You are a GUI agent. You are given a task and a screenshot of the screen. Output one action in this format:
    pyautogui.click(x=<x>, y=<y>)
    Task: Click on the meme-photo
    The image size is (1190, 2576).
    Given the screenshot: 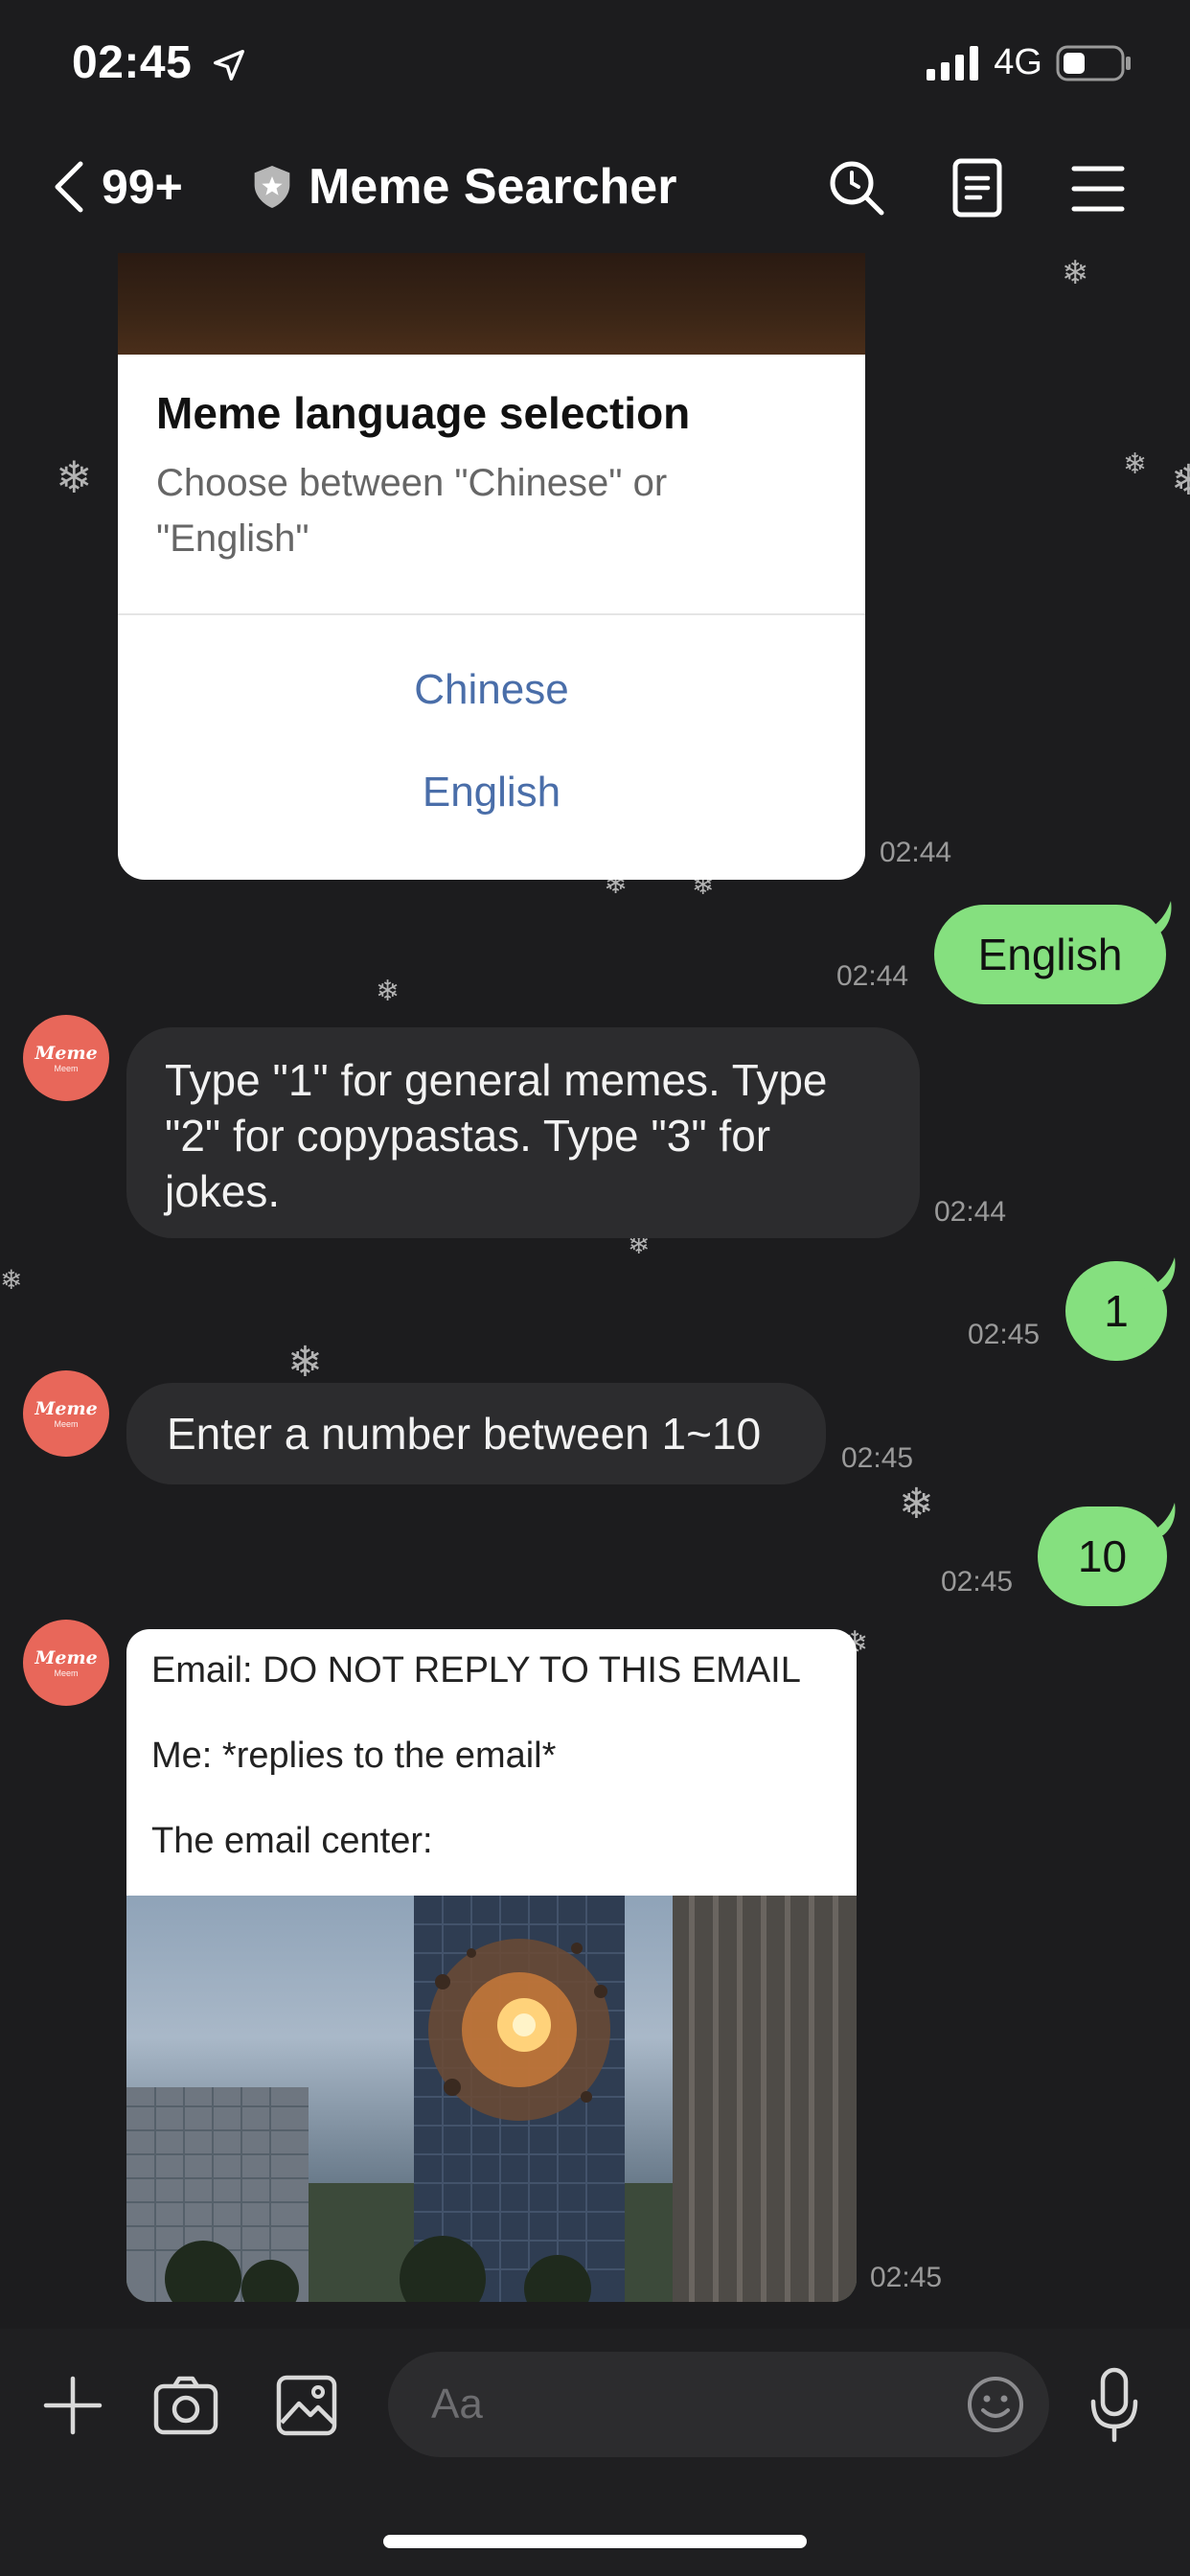 What is the action you would take?
    pyautogui.click(x=492, y=2099)
    